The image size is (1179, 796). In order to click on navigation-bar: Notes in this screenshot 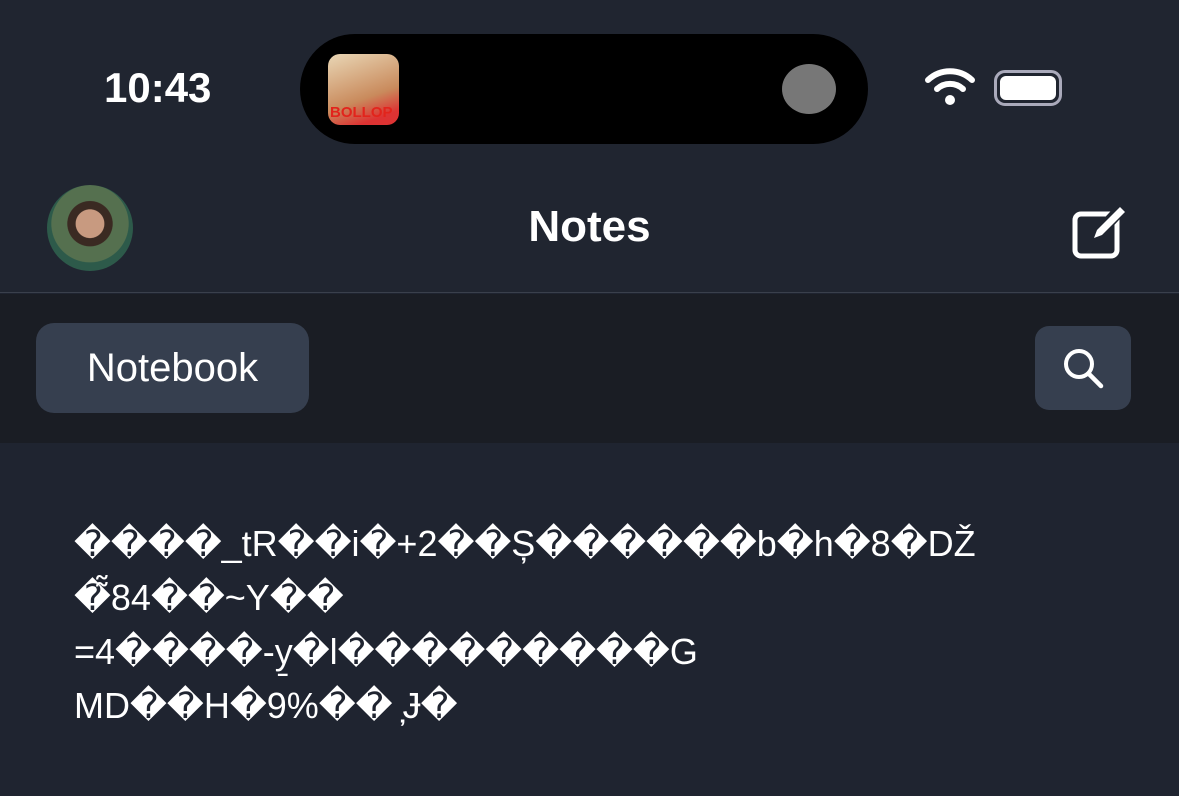, I will do `click(589, 236)`.